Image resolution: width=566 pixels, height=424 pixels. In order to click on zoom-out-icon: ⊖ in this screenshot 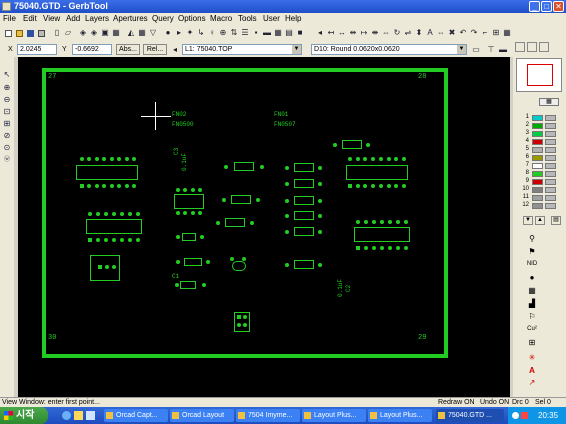, I will do `click(7, 100)`.